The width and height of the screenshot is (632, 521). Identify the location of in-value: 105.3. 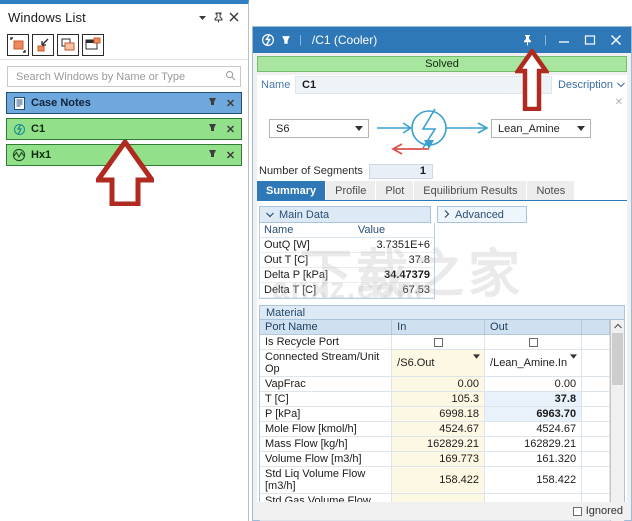
(438, 399).